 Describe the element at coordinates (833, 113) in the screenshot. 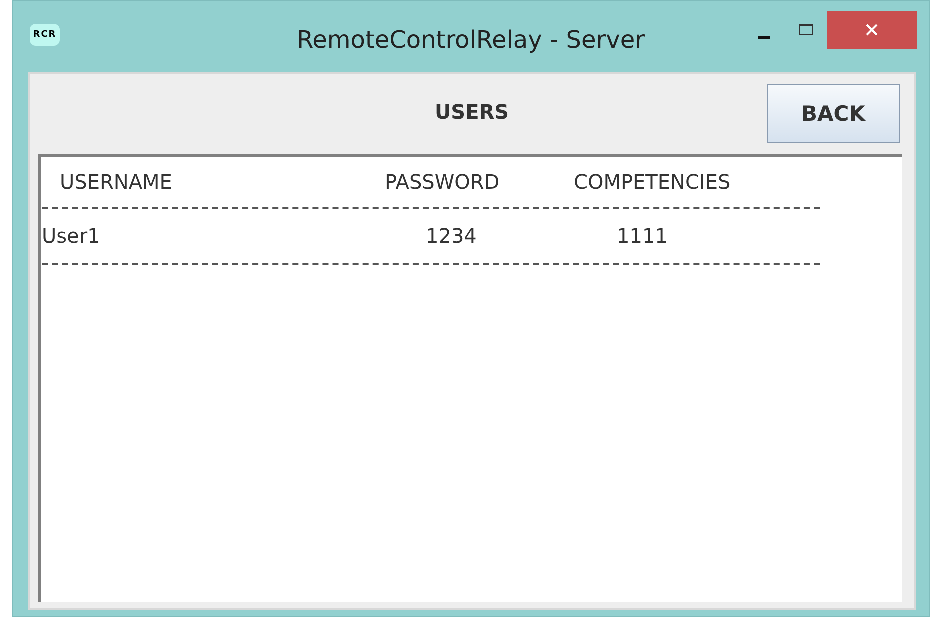

I see `back-button: BACK` at that location.